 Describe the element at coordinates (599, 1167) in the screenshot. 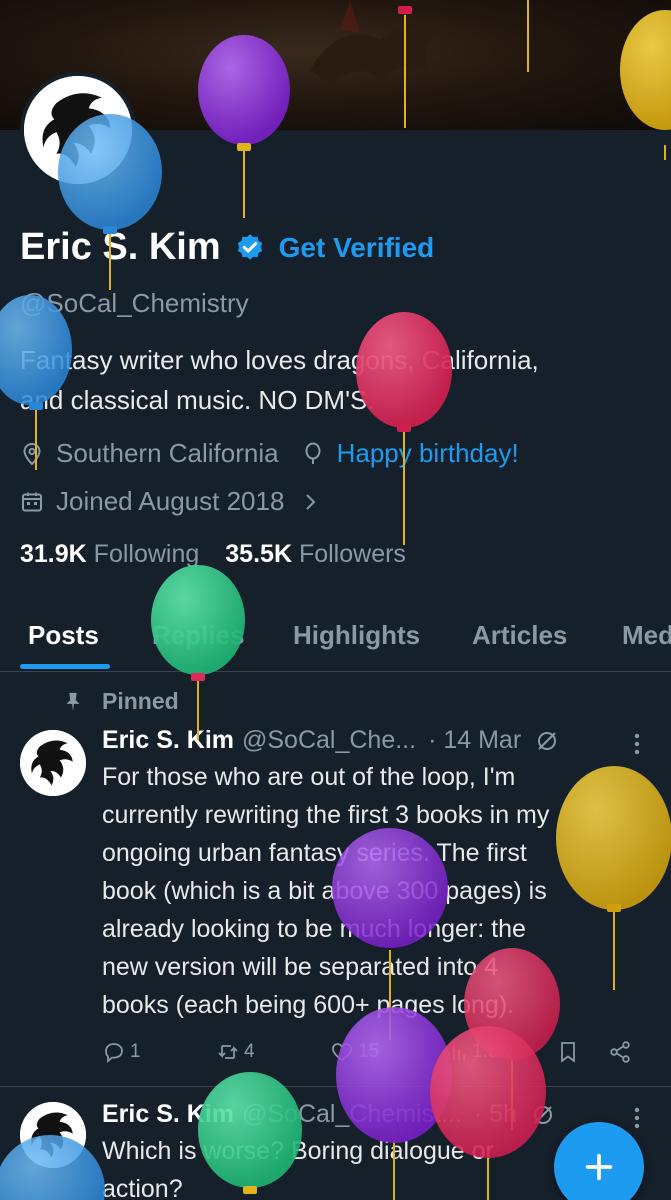

I see `plus-icon` at that location.